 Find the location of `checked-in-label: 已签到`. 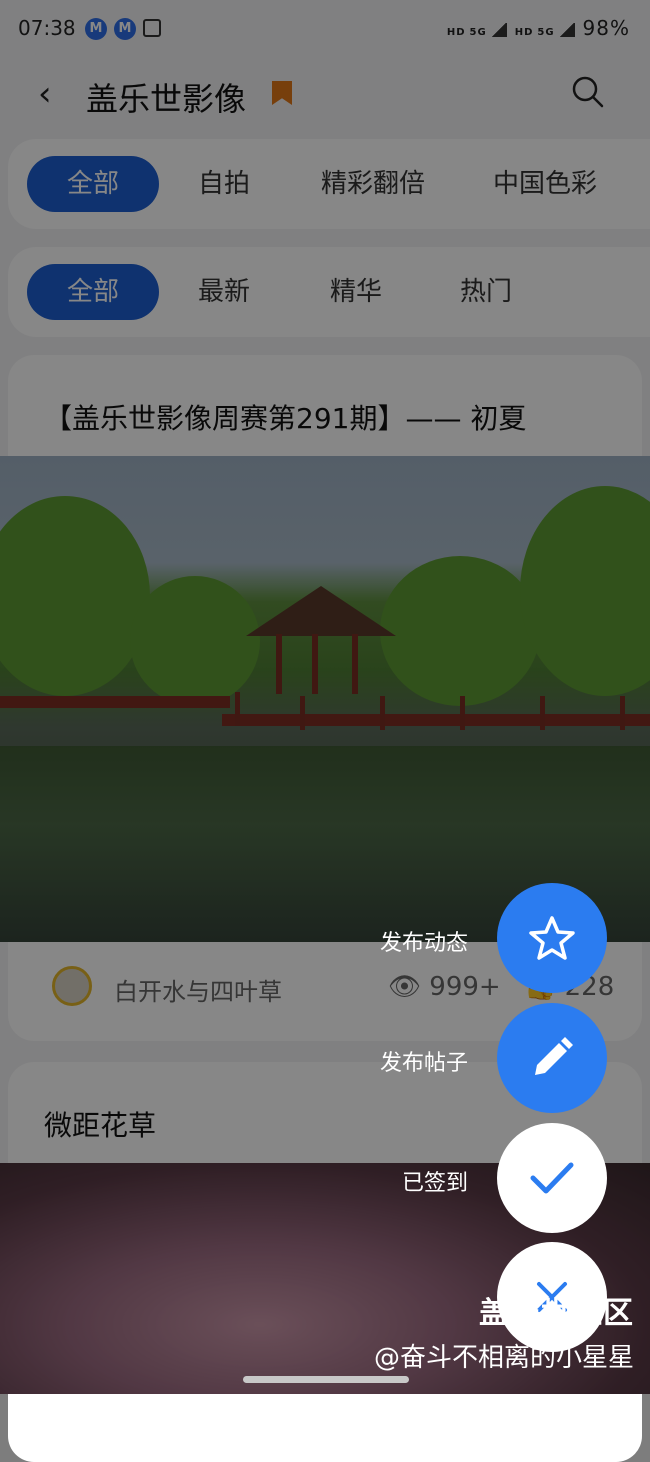

checked-in-label: 已签到 is located at coordinates (388, 1181).